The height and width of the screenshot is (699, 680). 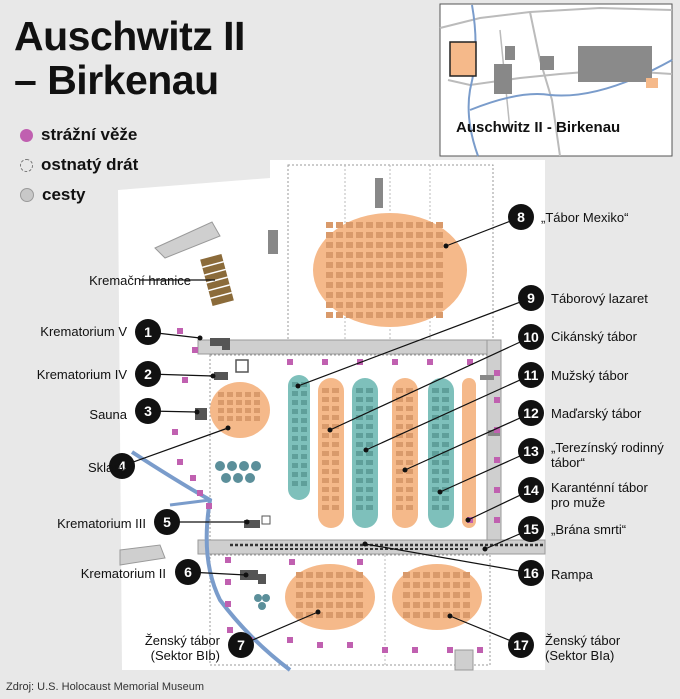 I want to click on marker-1: 1, so click(x=148, y=332).